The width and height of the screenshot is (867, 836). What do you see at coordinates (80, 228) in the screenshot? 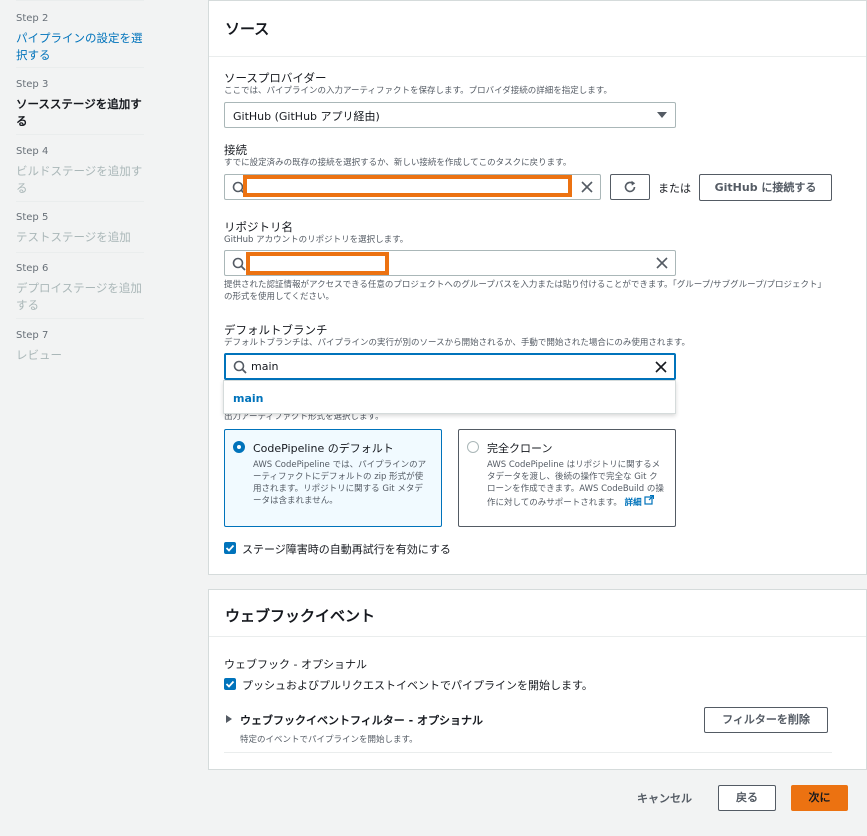
I see `step-5: Step 5 テストステージを追加` at bounding box center [80, 228].